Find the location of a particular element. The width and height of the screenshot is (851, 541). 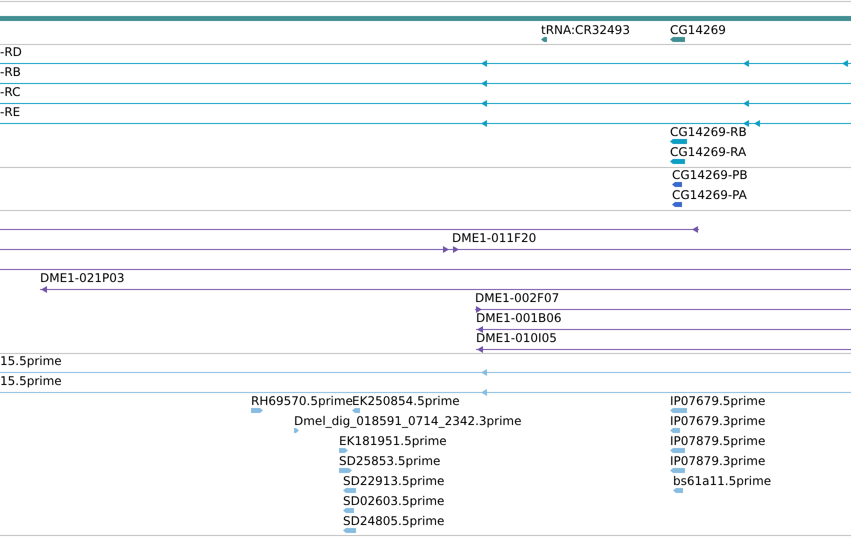

feature-label: RH69570.5prime is located at coordinates (302, 401).